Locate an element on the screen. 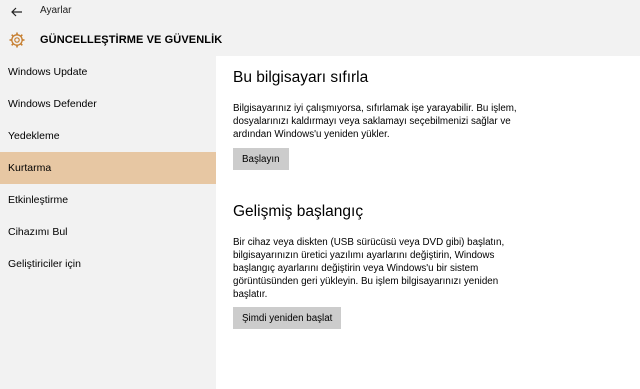 Image resolution: width=640 pixels, height=389 pixels. back-arrow-icon is located at coordinates (16, 12).